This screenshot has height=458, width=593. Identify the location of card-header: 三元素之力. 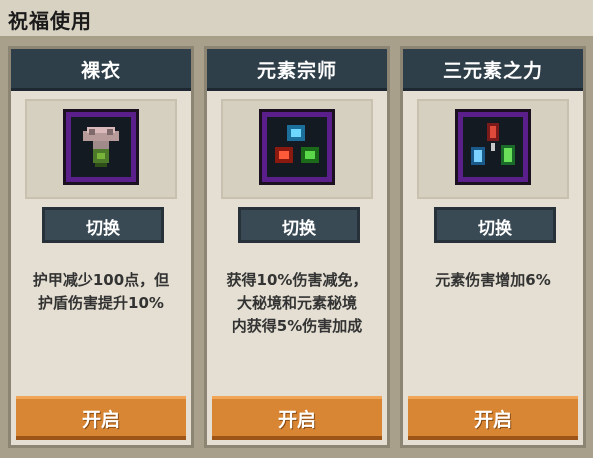
(493, 70).